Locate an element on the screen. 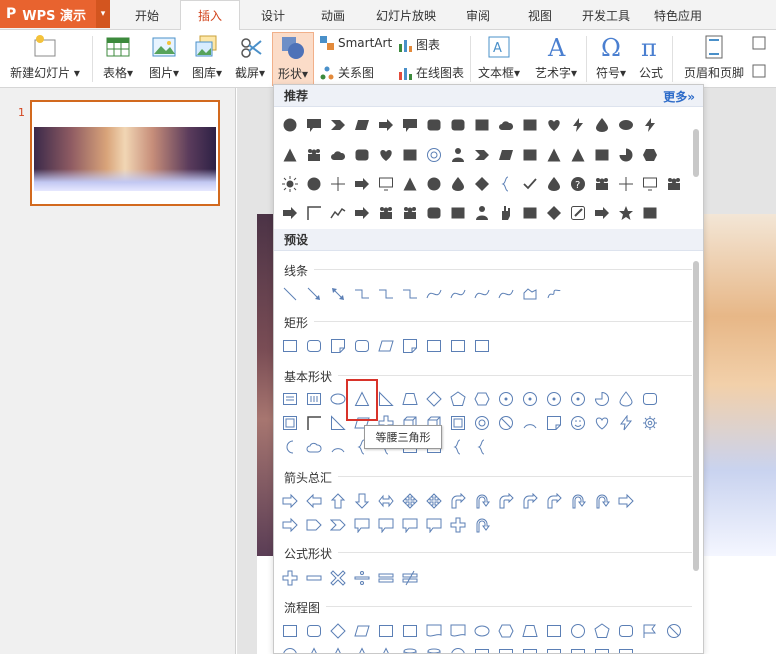 The height and width of the screenshot is (654, 776). arrow-arrowL-shape-icon is located at coordinates (314, 501).